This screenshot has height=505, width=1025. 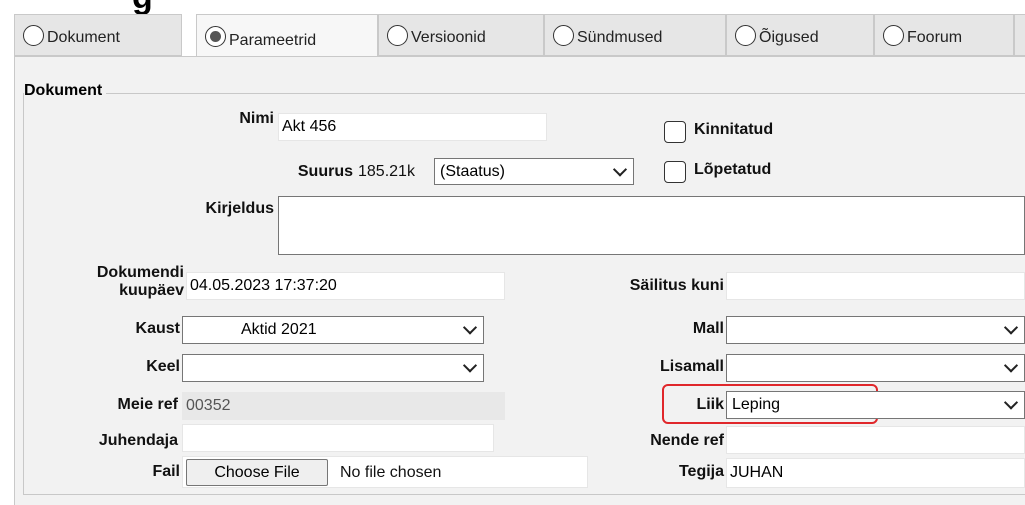 I want to click on kaust-select: Aktid 2021, so click(x=333, y=330).